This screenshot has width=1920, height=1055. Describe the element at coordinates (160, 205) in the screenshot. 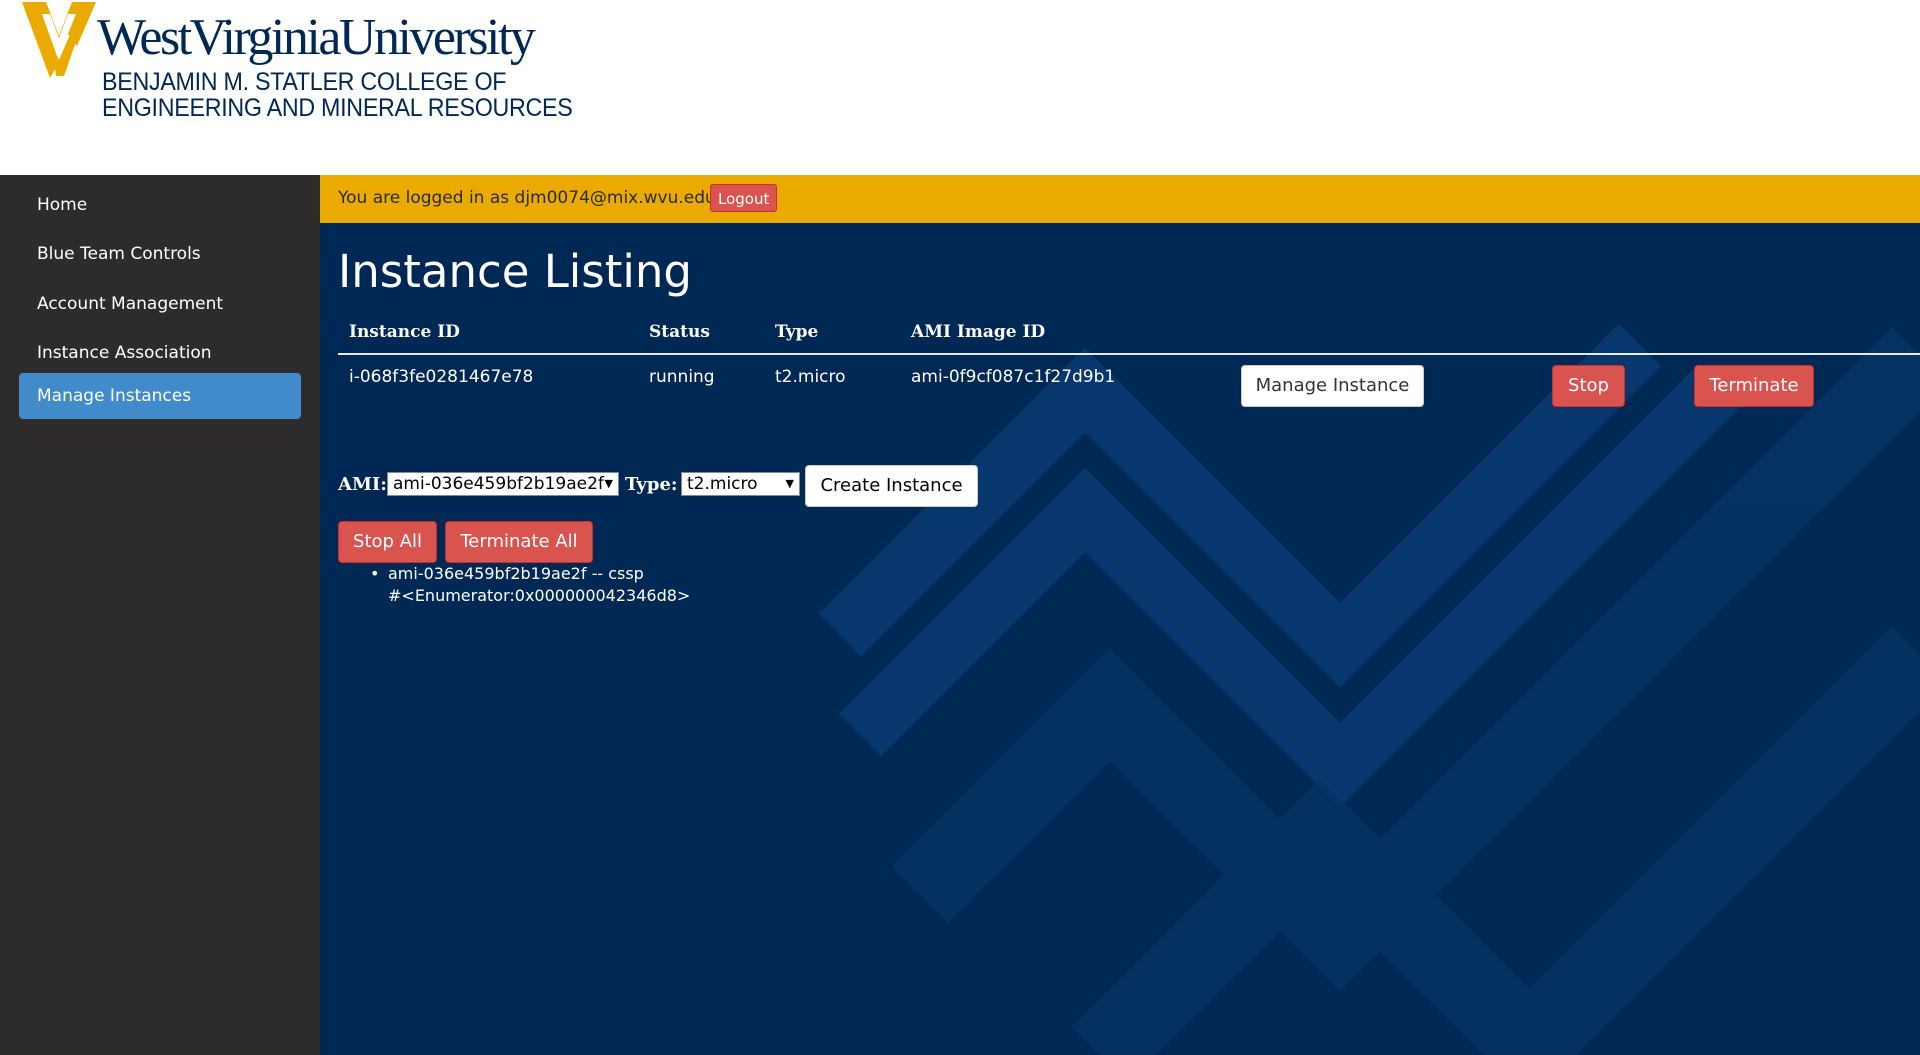

I see `sidebar-item-home: Home` at that location.